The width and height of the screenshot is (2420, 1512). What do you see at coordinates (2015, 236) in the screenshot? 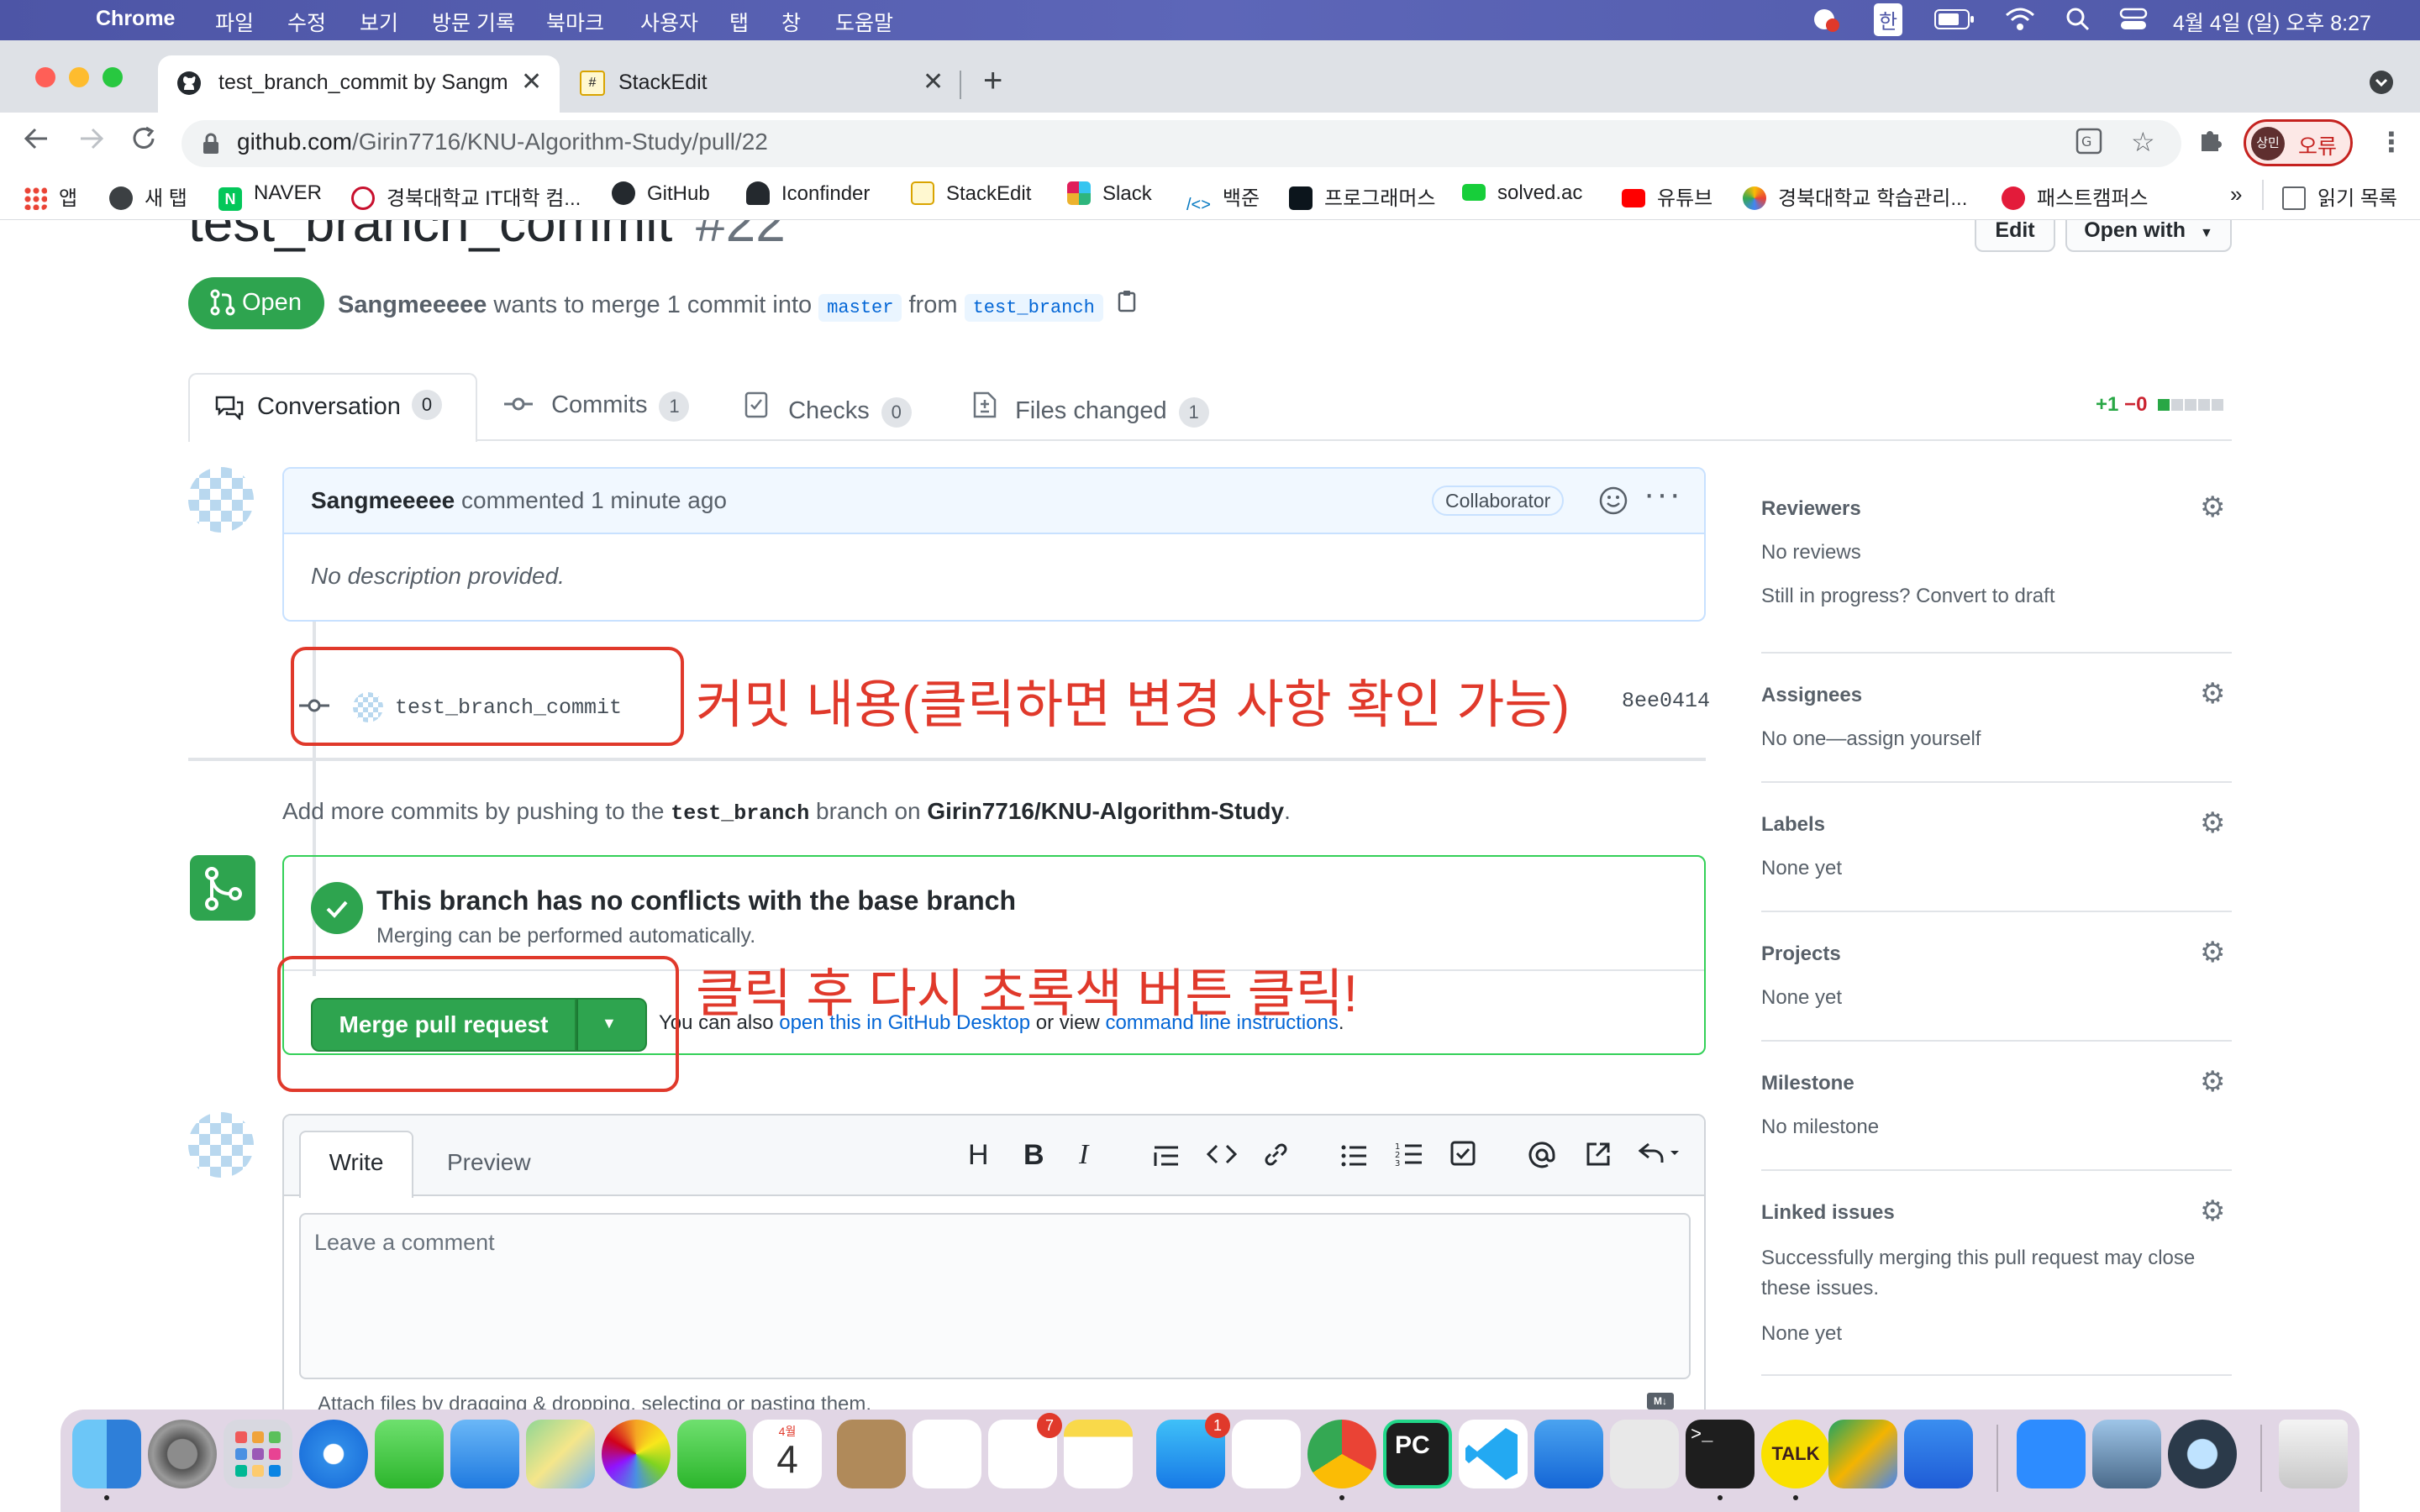
I see `edit-title-button: Edit` at bounding box center [2015, 236].